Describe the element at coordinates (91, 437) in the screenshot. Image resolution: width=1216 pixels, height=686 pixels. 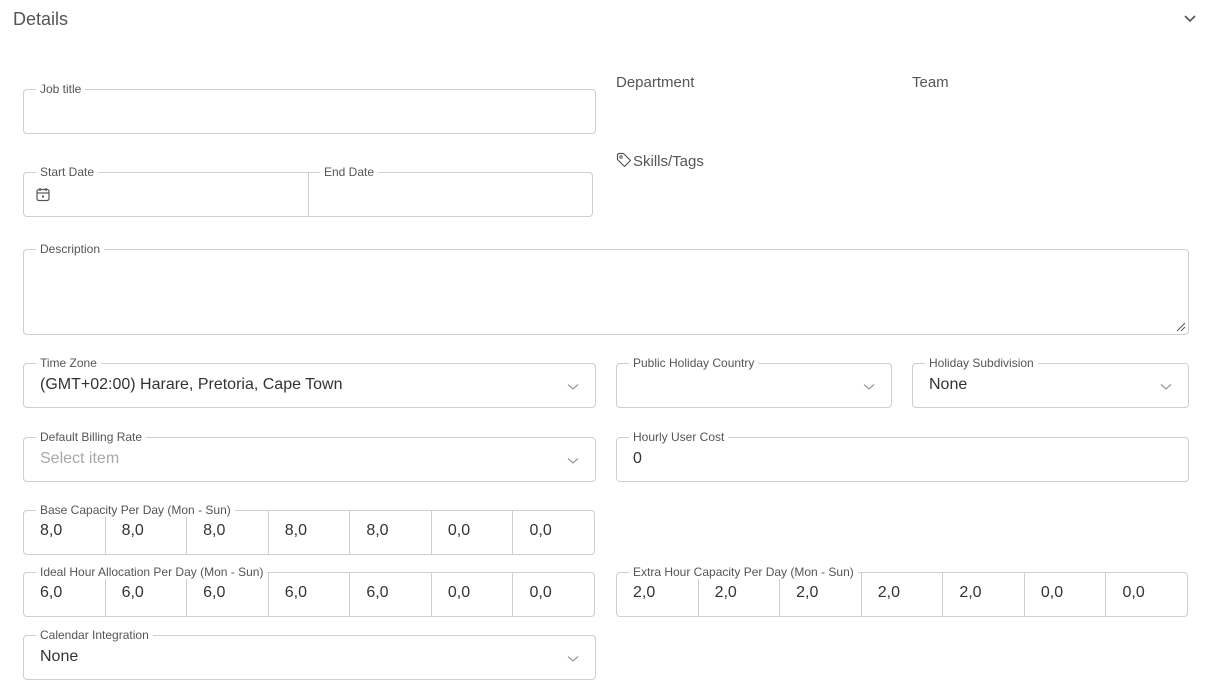
I see `billing-rate-label: Default Billing Rate` at that location.